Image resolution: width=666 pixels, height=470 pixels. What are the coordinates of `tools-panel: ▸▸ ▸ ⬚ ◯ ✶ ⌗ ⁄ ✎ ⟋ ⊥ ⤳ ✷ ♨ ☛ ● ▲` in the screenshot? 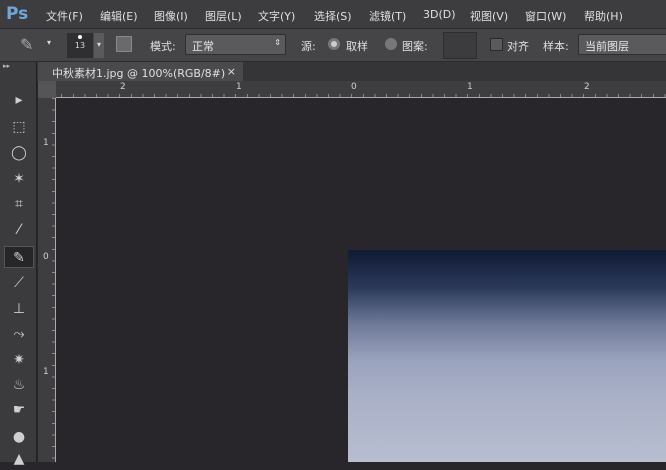 It's located at (18, 264).